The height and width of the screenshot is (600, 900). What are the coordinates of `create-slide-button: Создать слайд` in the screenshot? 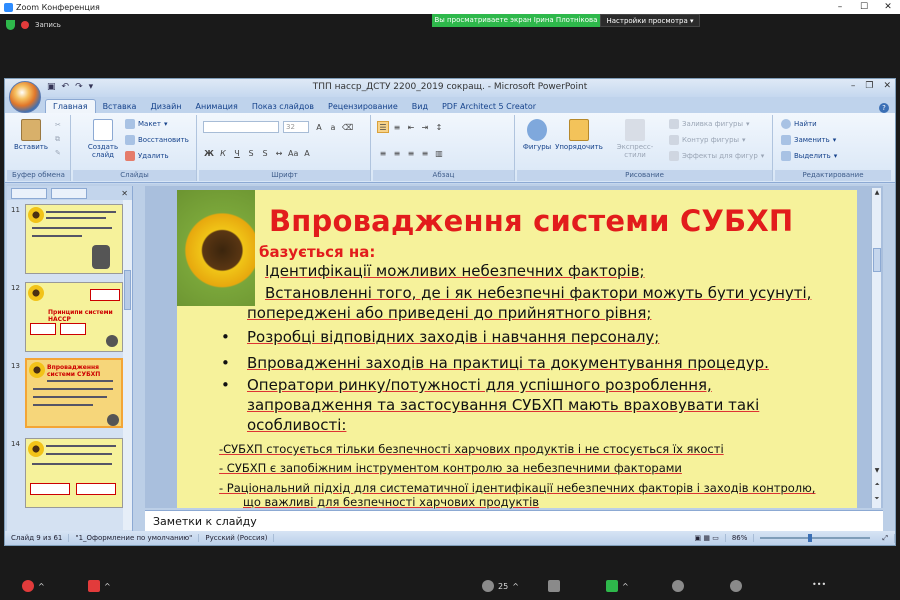 It's located at (103, 139).